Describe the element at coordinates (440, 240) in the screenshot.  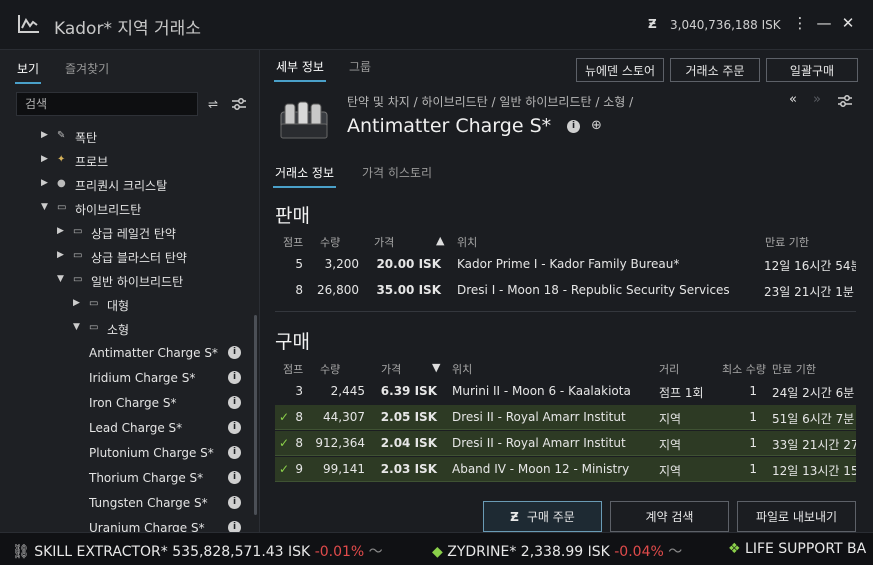
I see `sort-asc-icon: ▲` at that location.